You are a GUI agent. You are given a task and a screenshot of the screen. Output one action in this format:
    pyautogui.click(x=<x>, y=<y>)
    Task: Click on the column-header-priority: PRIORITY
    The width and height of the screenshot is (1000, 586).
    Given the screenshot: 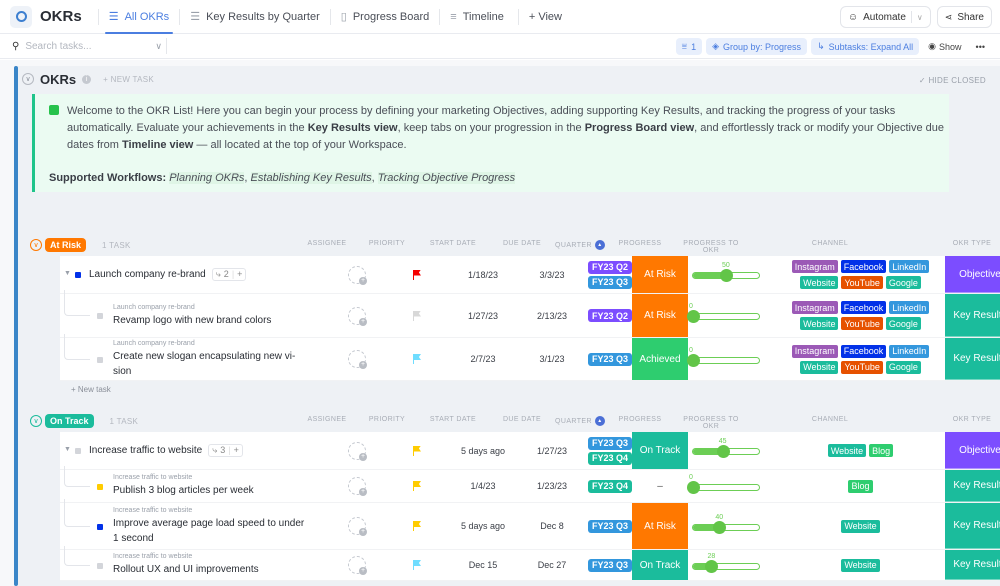 What is the action you would take?
    pyautogui.click(x=387, y=243)
    